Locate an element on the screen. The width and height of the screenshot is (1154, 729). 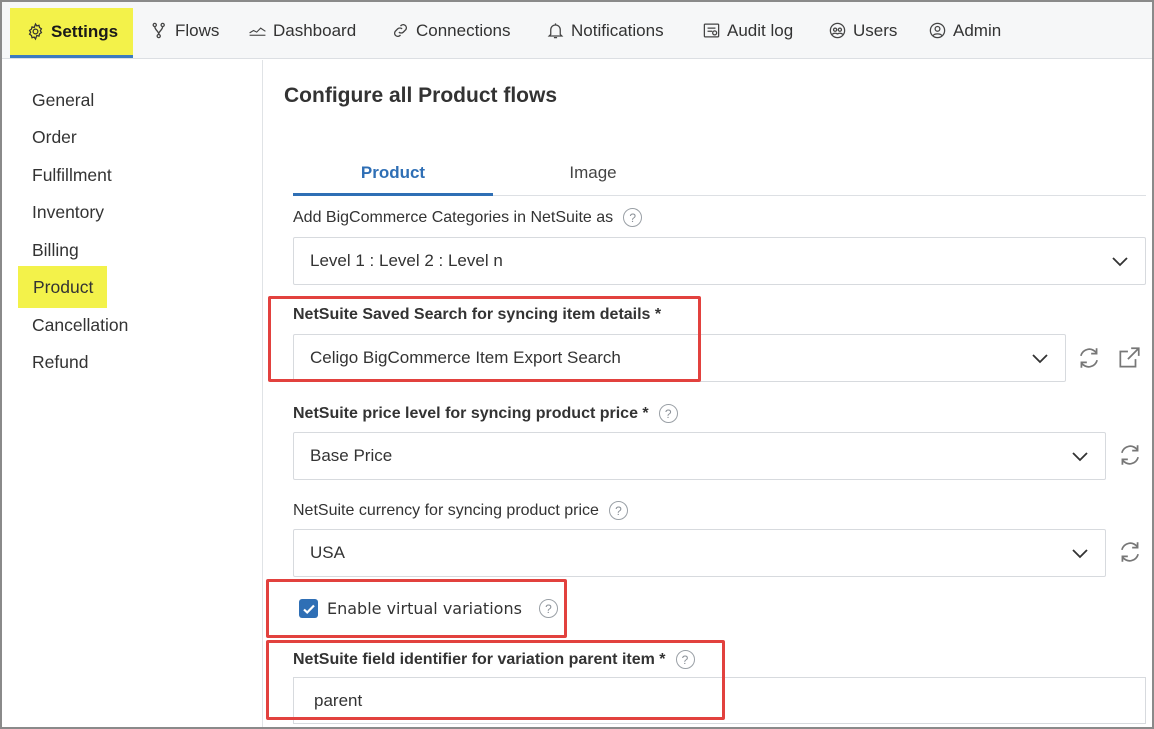
price-level-select: Base Price is located at coordinates (699, 456).